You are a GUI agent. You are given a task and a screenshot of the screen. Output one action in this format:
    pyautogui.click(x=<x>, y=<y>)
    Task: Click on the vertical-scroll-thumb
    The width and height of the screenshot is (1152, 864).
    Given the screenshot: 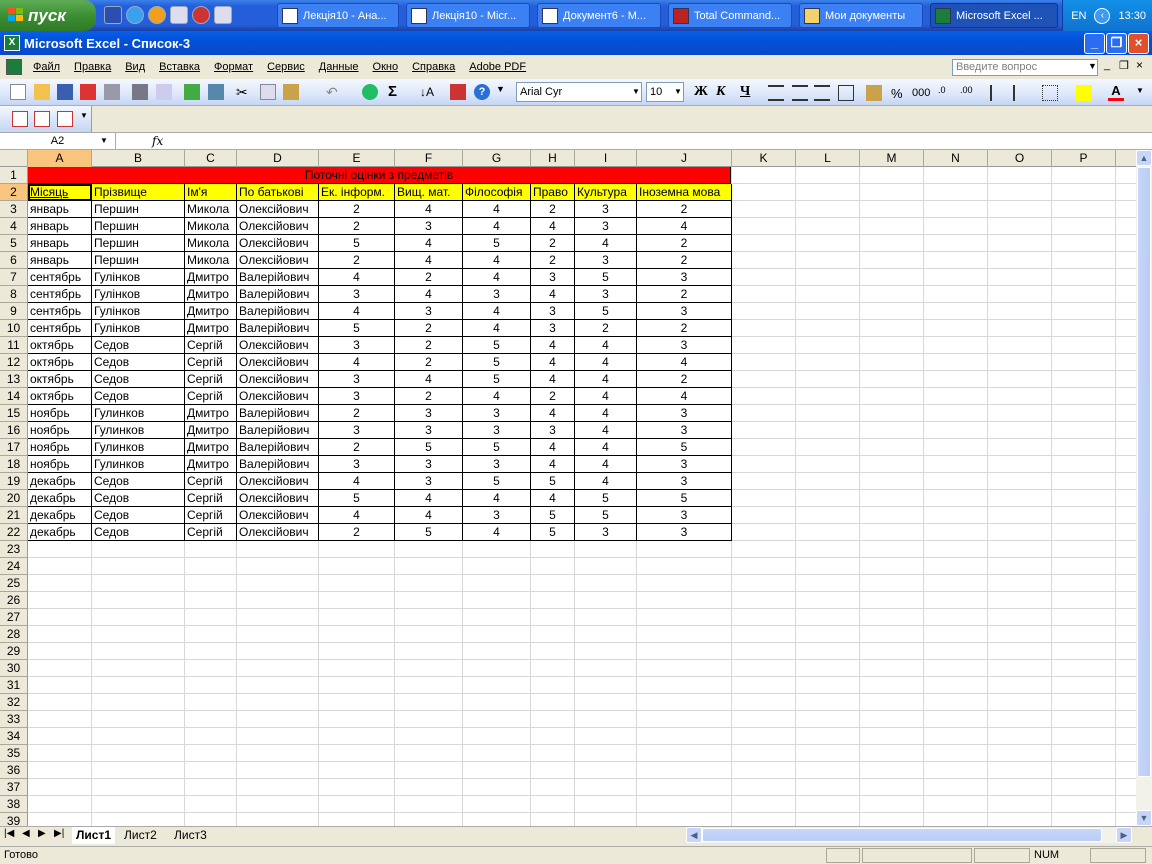 What is the action you would take?
    pyautogui.click(x=1144, y=472)
    